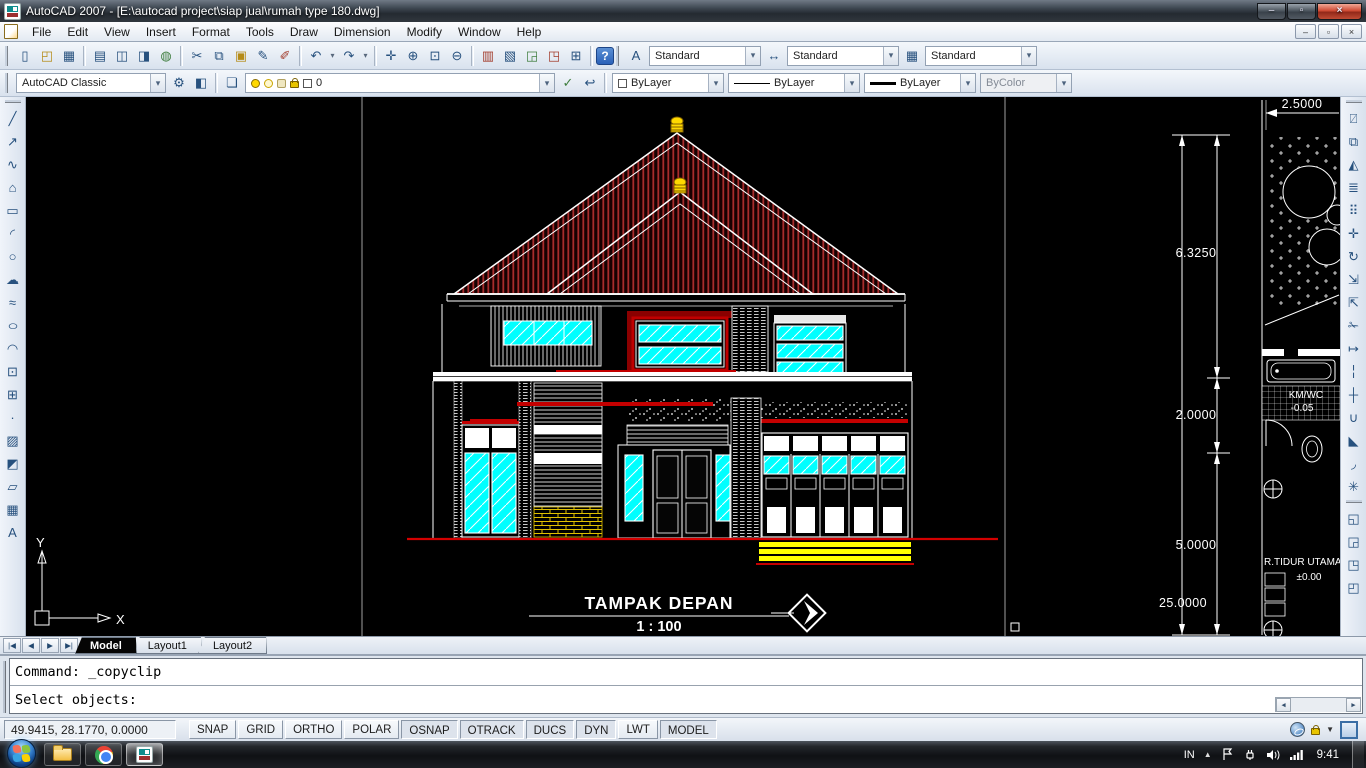 The height and width of the screenshot is (768, 1366). I want to click on toilet-symbol, so click(1312, 449).